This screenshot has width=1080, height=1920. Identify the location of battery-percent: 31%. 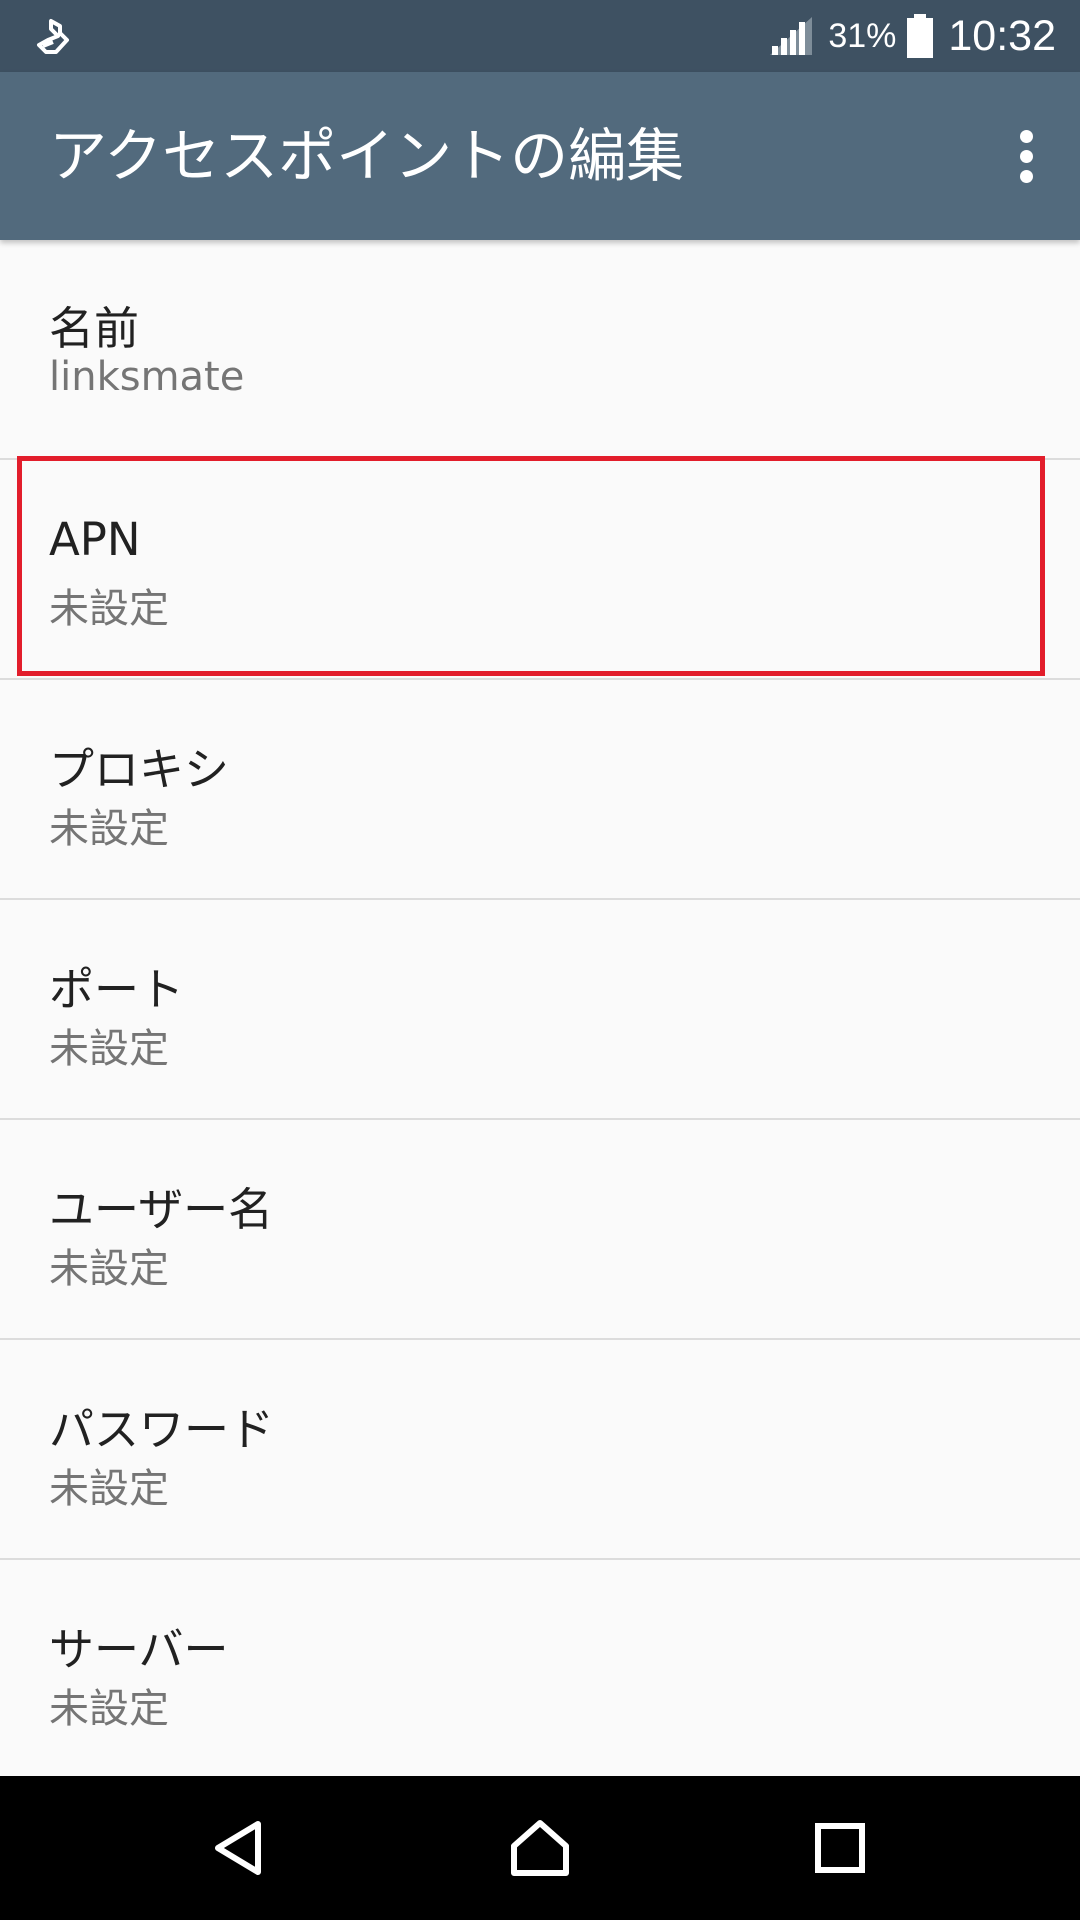
(862, 35).